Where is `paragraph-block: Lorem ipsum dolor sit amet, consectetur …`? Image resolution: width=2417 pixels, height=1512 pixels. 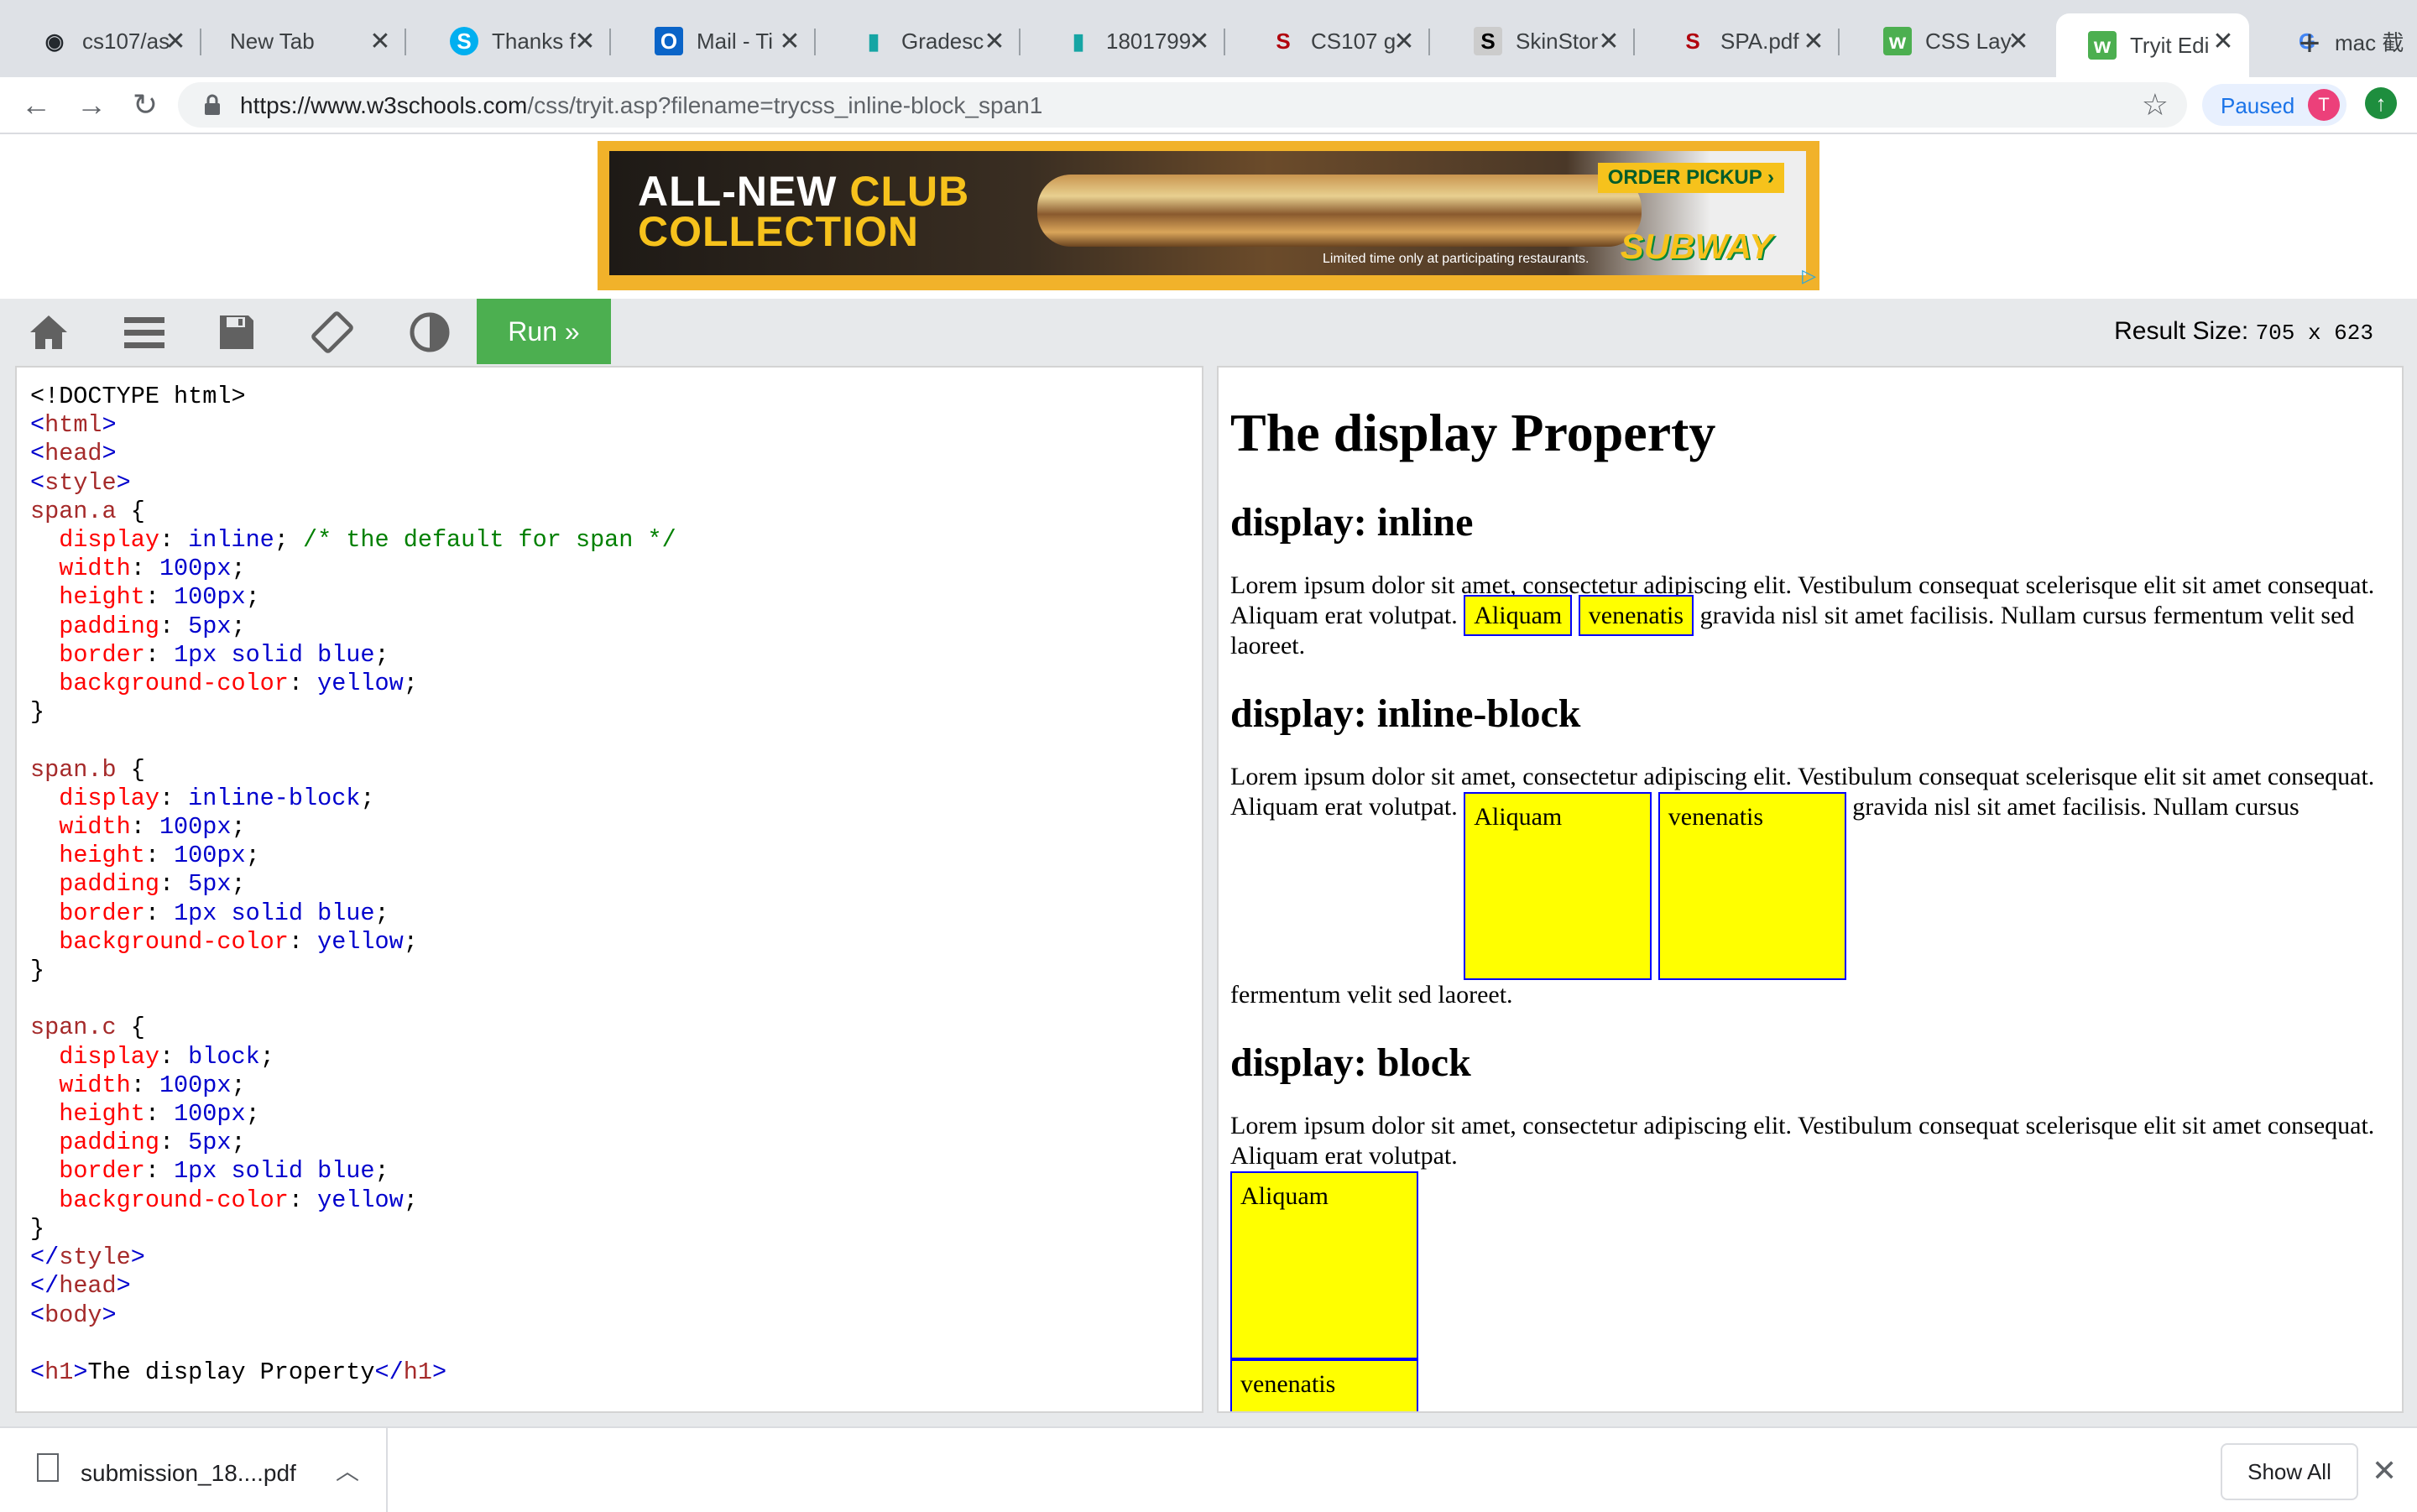 paragraph-block: Lorem ipsum dolor sit amet, consectetur … is located at coordinates (1809, 1261).